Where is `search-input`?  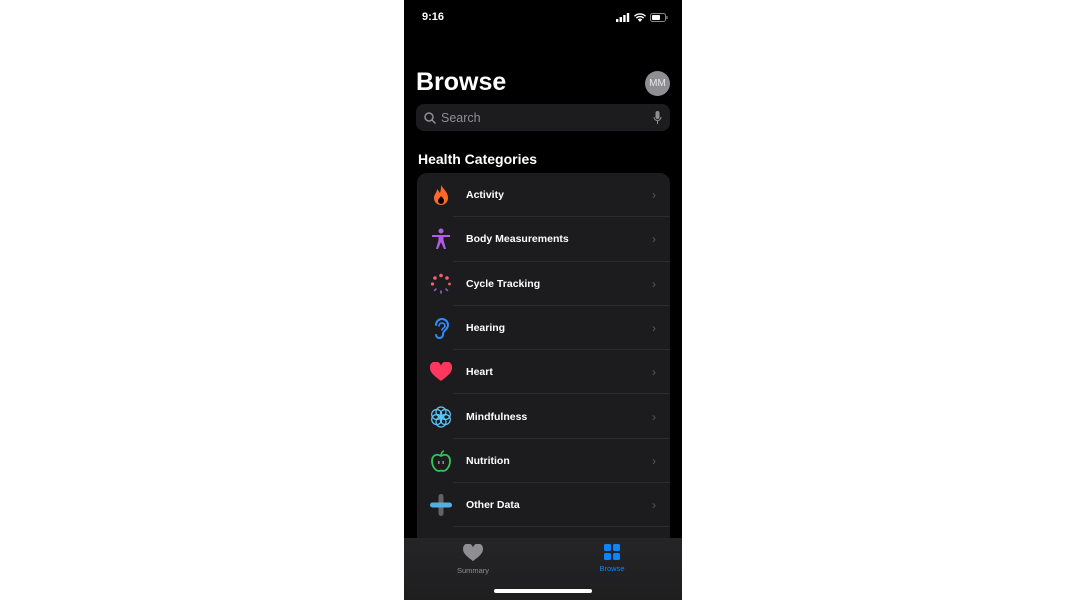
search-input is located at coordinates (544, 117).